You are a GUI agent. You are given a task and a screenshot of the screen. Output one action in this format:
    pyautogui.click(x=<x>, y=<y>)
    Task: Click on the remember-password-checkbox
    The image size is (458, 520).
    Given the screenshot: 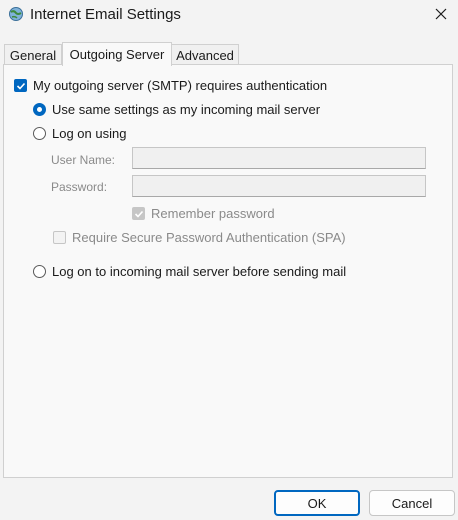 What is the action you would take?
    pyautogui.click(x=138, y=213)
    